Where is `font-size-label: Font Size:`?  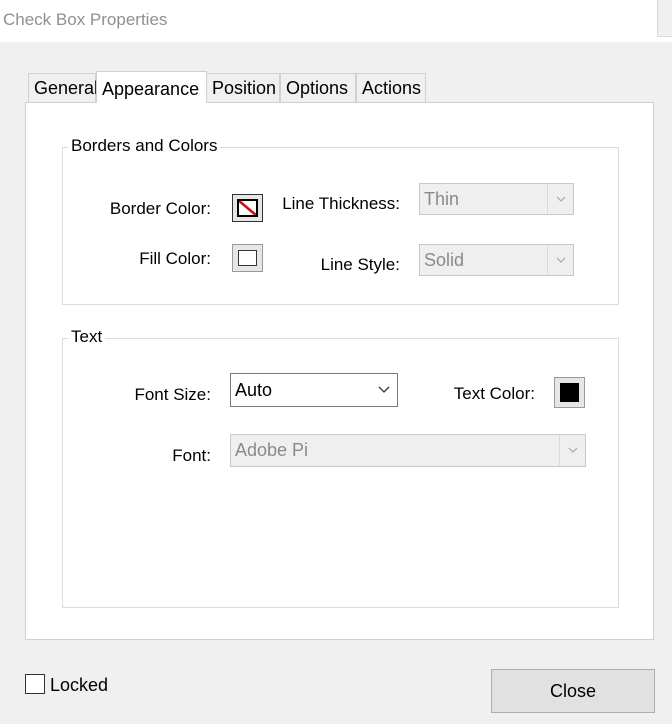
font-size-label: Font Size: is located at coordinates (172, 394).